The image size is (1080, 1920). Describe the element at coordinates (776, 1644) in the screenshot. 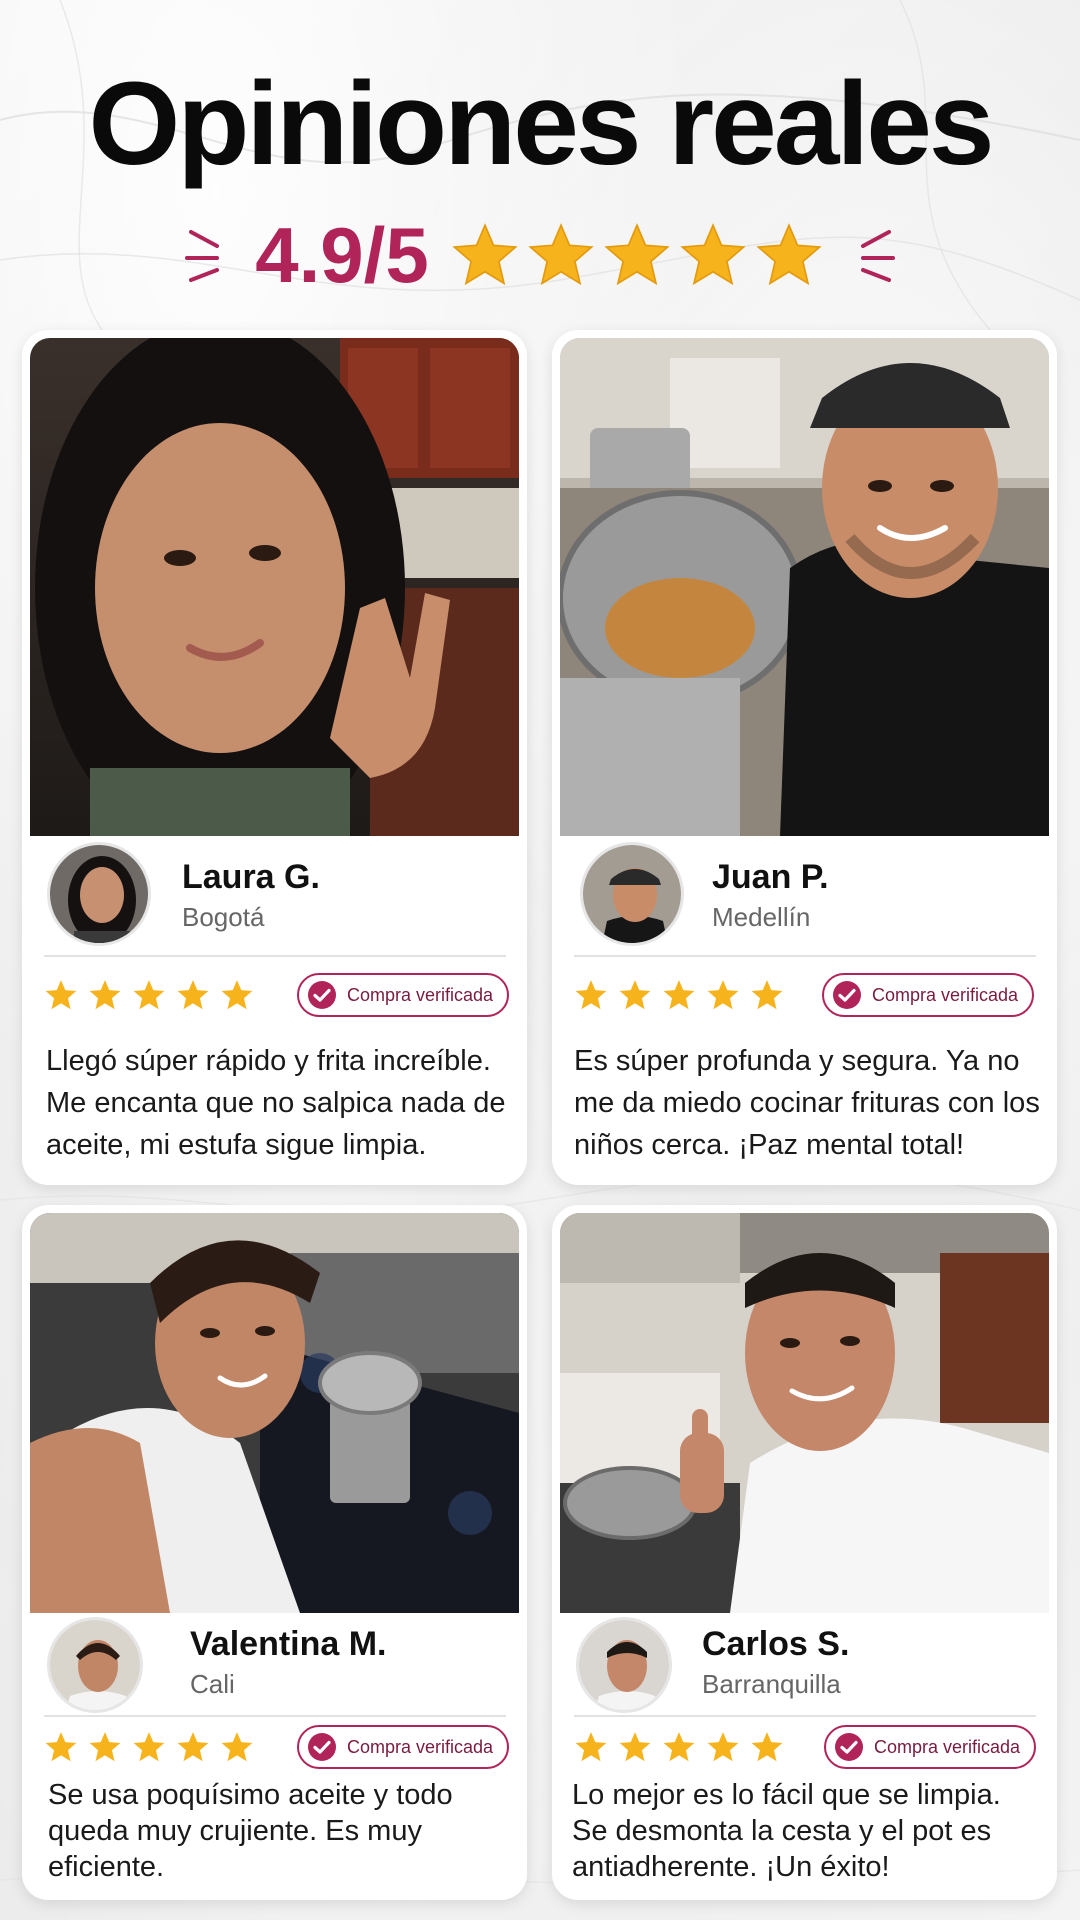

I see `reviewer-name: Carlos S.` at that location.